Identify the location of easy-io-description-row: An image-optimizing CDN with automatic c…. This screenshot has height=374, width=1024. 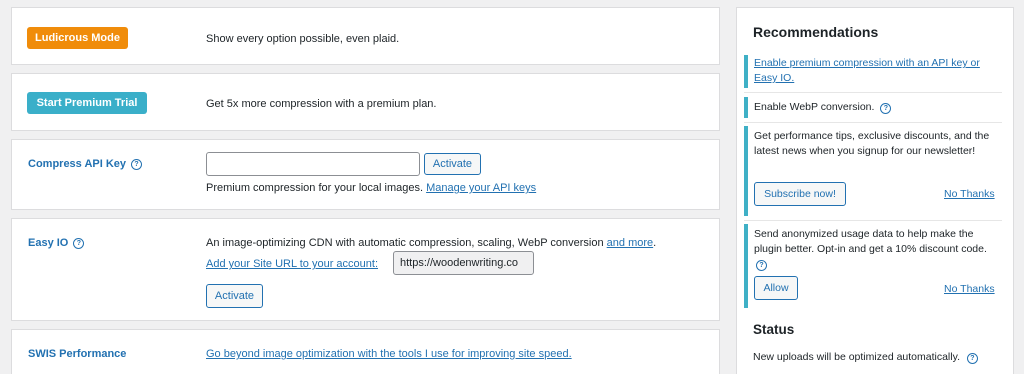
(431, 243).